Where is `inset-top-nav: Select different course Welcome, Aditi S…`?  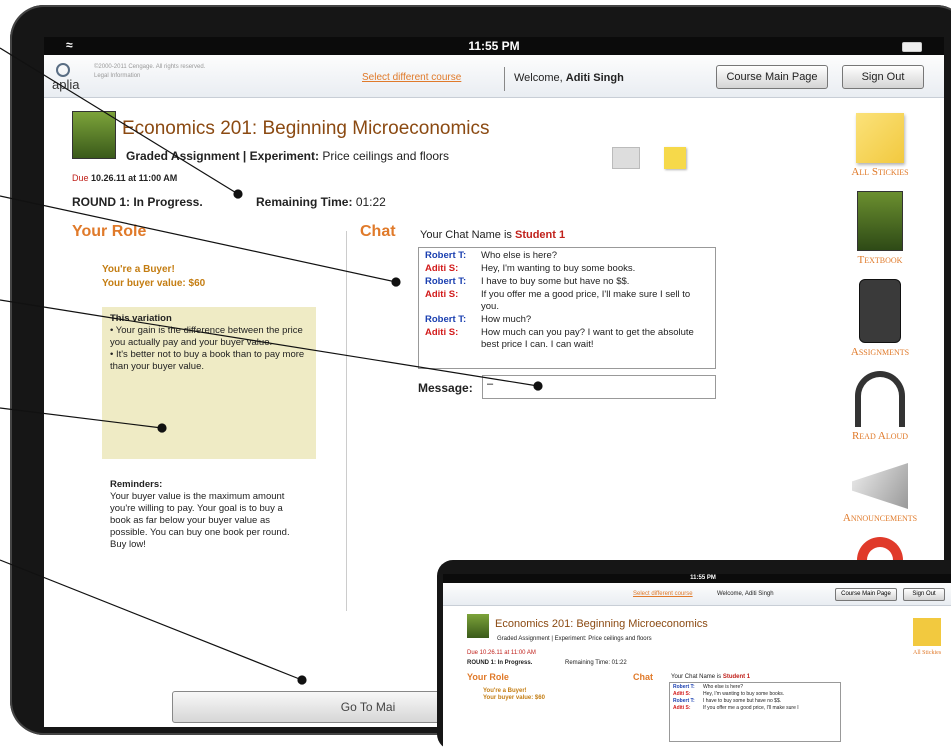
inset-top-nav: Select different course Welcome, Aditi S… is located at coordinates (697, 594).